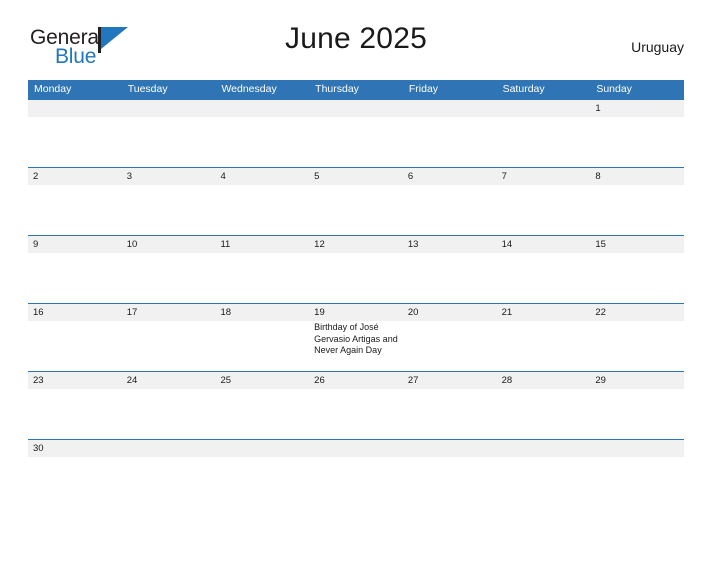  I want to click on day-number: 1, so click(598, 108).